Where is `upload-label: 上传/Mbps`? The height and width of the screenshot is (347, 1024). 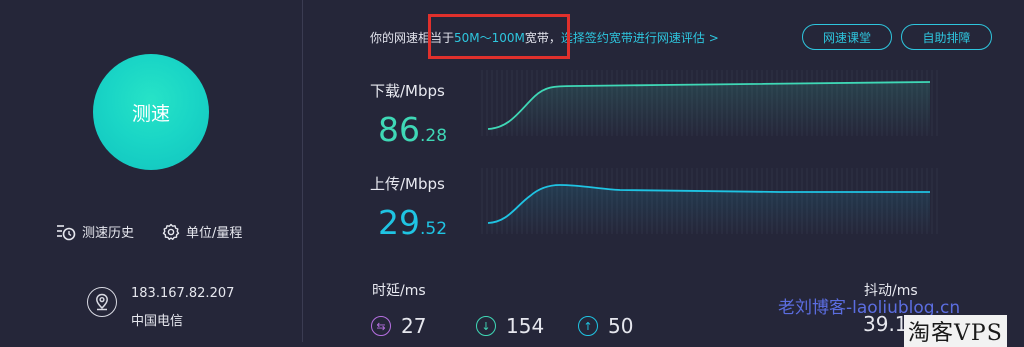
upload-label: 上传/Mbps is located at coordinates (407, 184).